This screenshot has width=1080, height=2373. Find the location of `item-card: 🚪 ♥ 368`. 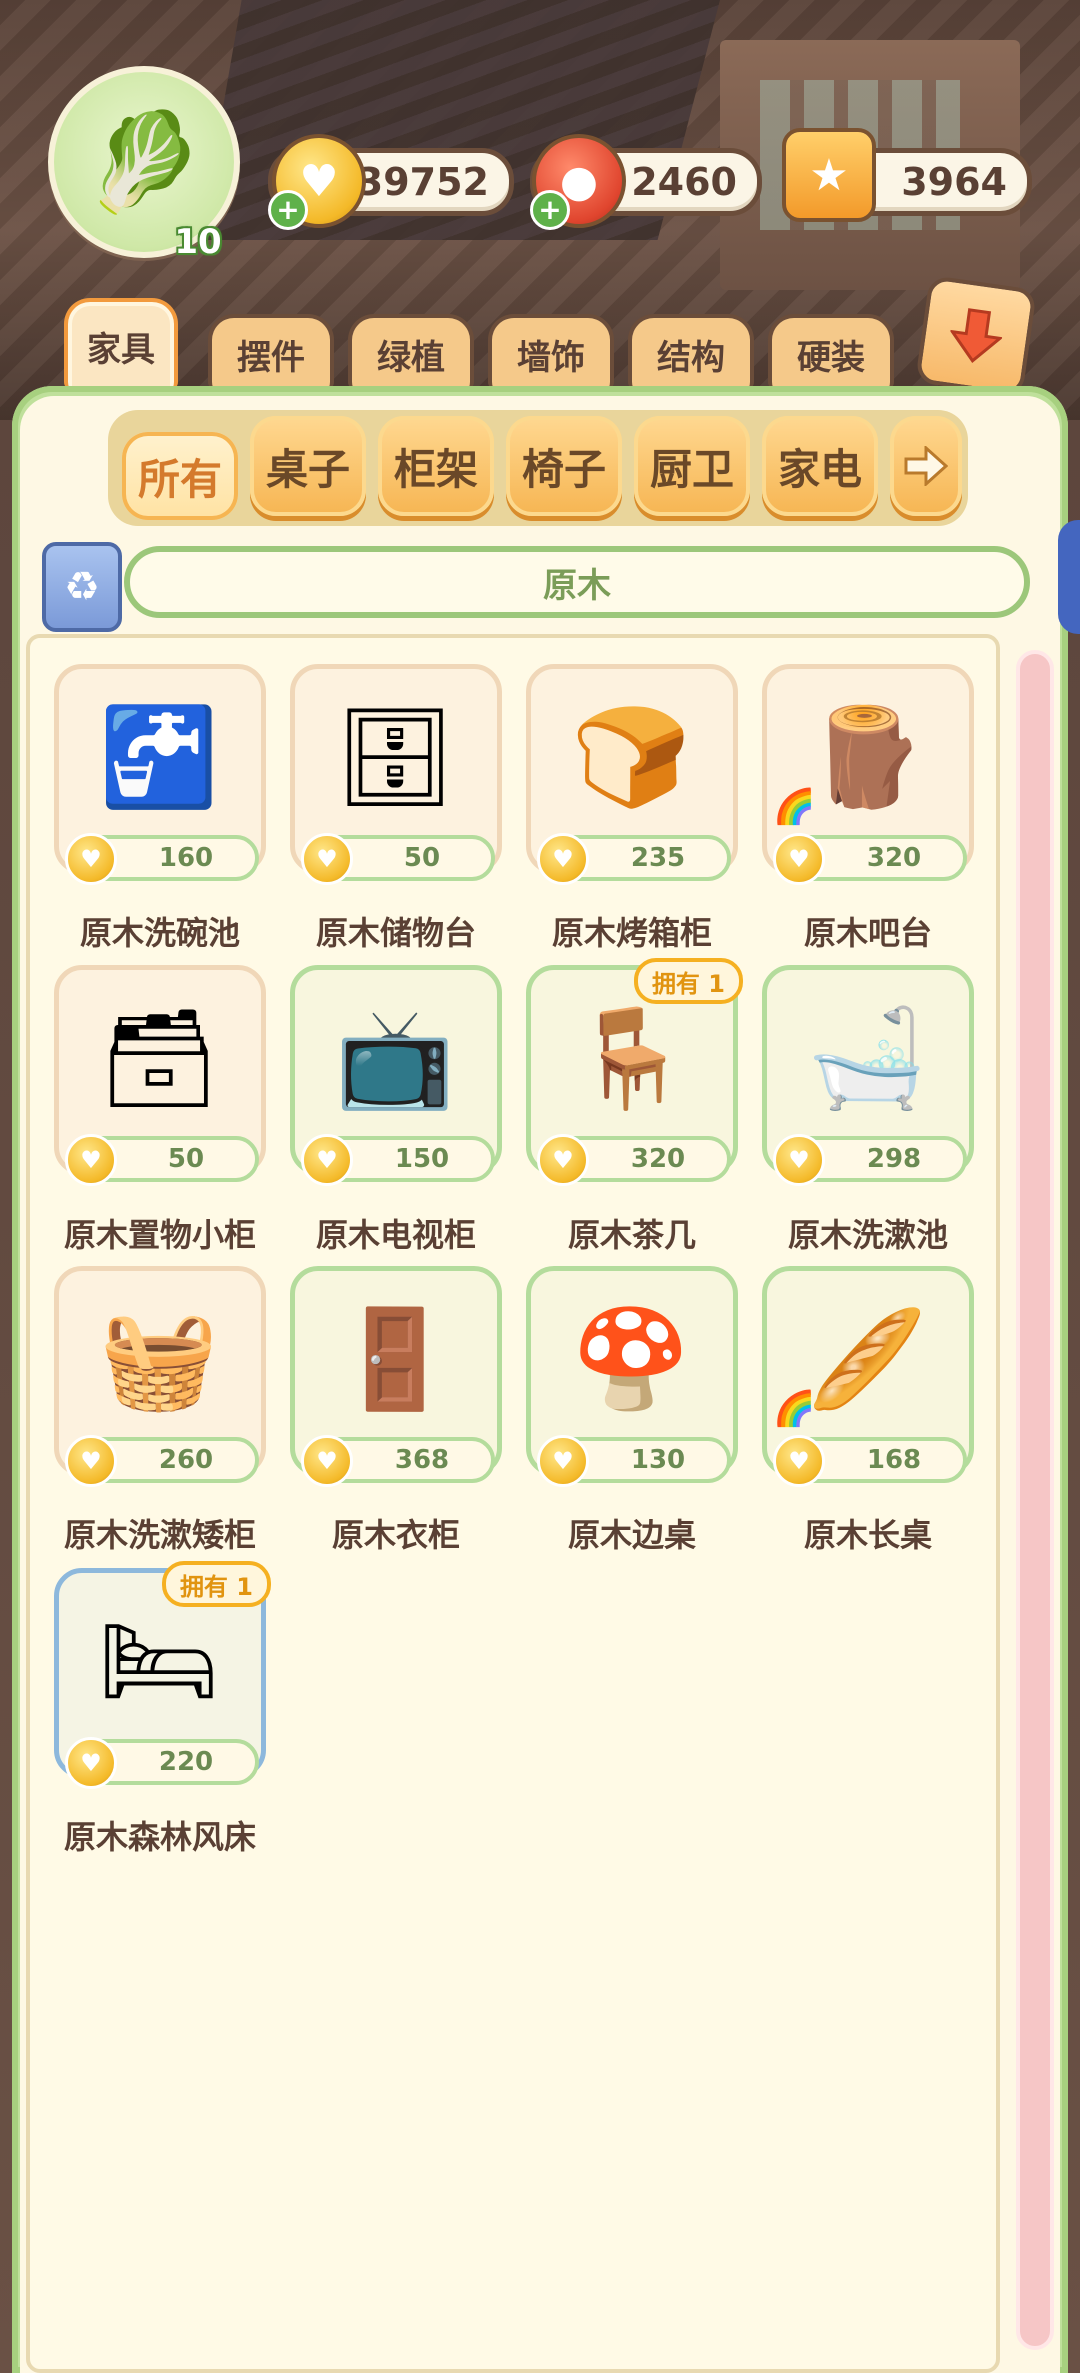

item-card: 🚪 ♥ 368 is located at coordinates (396, 1376).